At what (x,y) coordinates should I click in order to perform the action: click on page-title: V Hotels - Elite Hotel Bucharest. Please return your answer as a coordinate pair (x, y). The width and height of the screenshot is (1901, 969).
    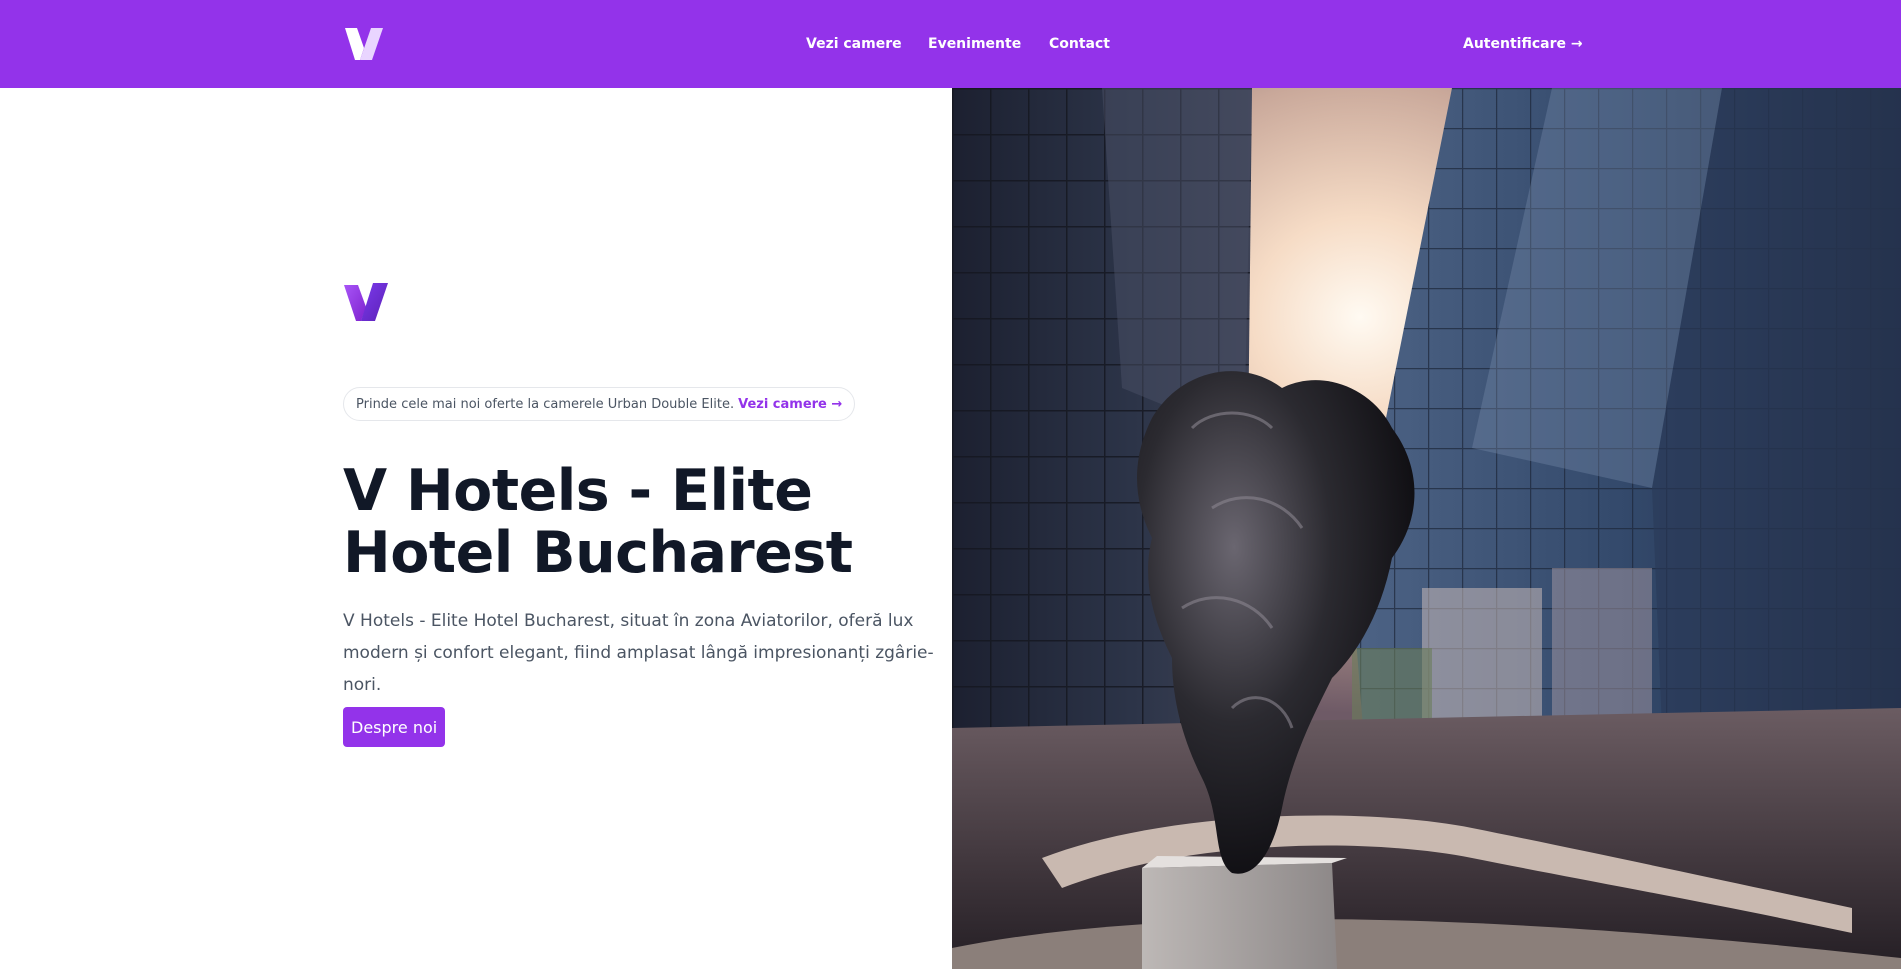
    Looking at the image, I should click on (598, 522).